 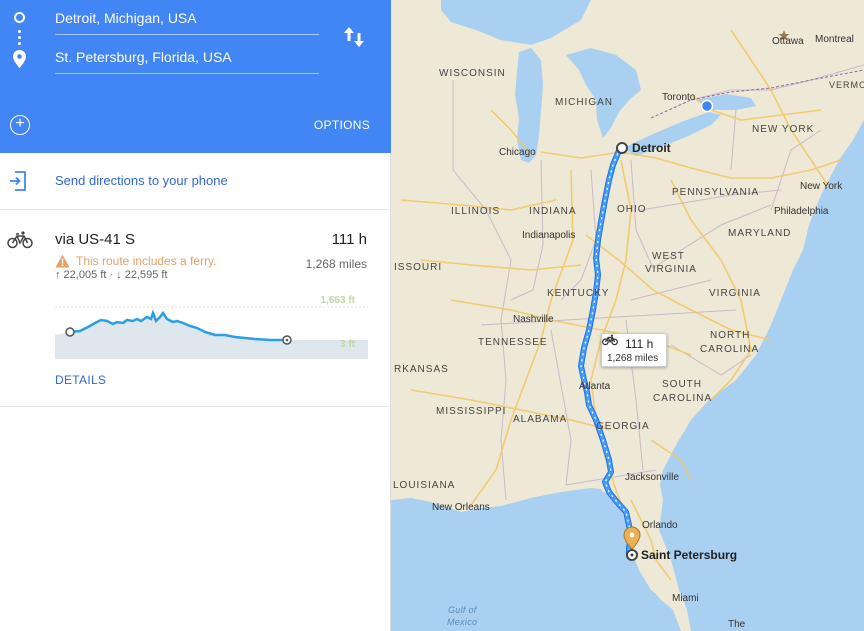 What do you see at coordinates (19, 59) in the screenshot?
I see `destination-pin-icon` at bounding box center [19, 59].